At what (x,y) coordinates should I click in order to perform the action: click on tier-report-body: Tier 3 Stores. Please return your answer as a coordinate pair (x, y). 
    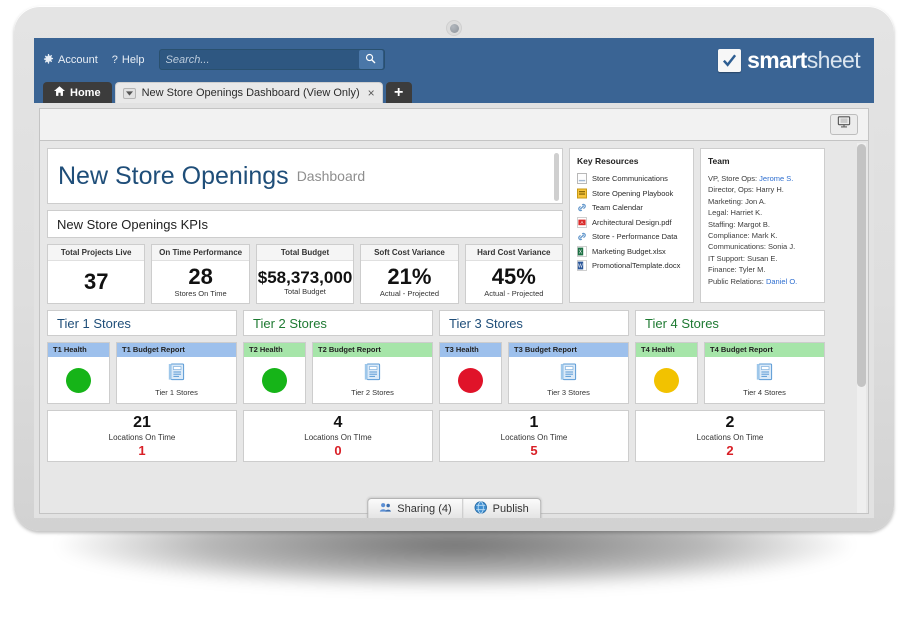
    Looking at the image, I should click on (568, 380).